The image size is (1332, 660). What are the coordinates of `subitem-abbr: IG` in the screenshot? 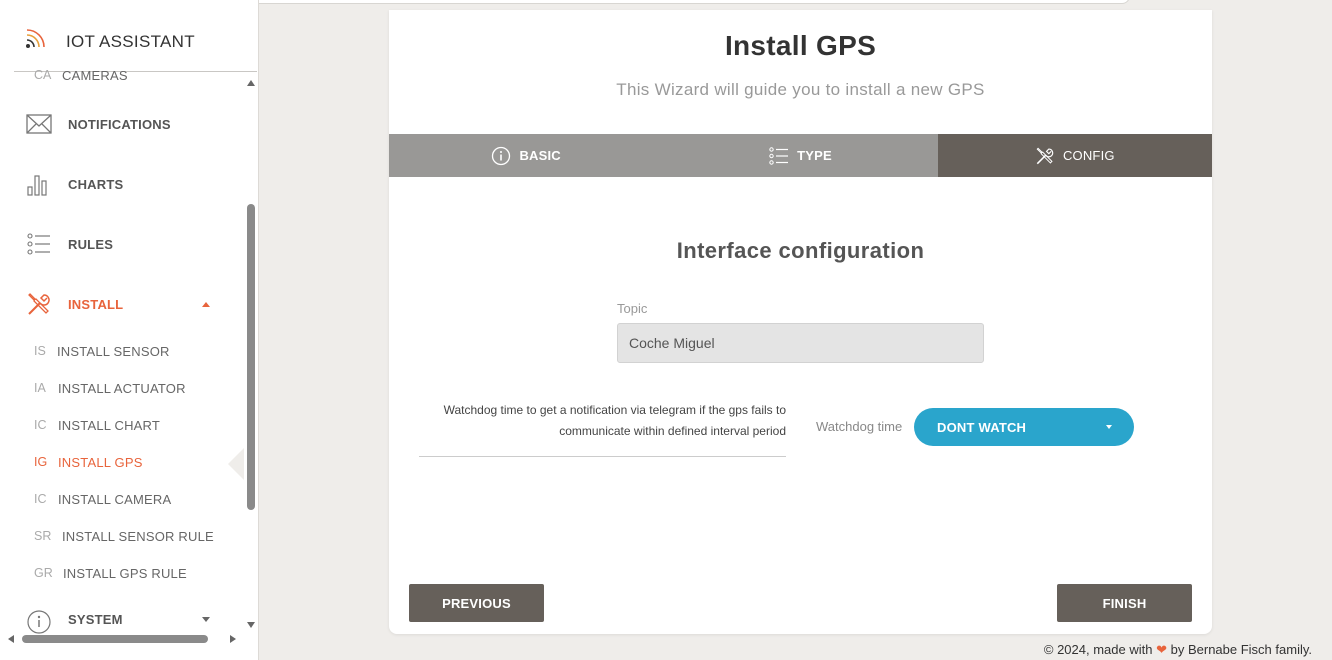 It's located at (41, 462).